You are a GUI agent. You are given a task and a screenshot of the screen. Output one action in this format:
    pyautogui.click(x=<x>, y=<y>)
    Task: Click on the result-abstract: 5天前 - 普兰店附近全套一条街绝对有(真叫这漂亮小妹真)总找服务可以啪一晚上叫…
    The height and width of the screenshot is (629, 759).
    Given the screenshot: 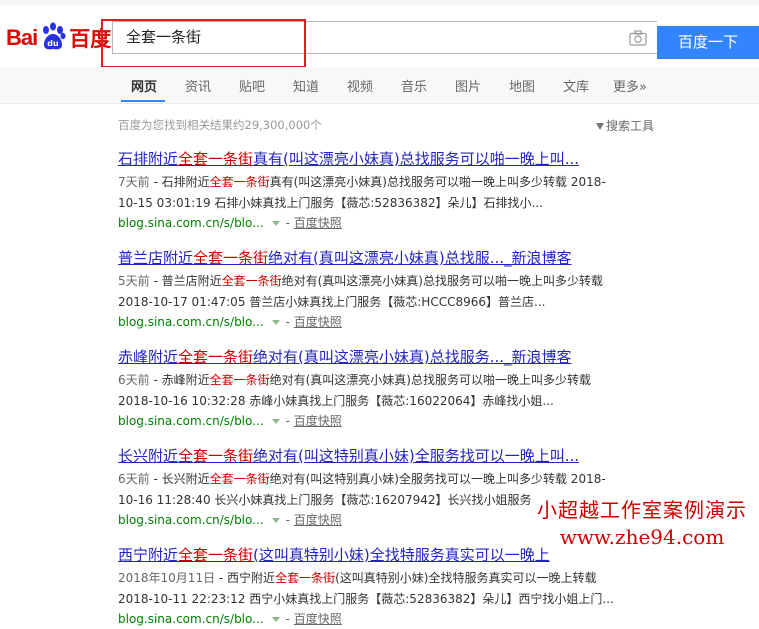 What is the action you would take?
    pyautogui.click(x=360, y=281)
    